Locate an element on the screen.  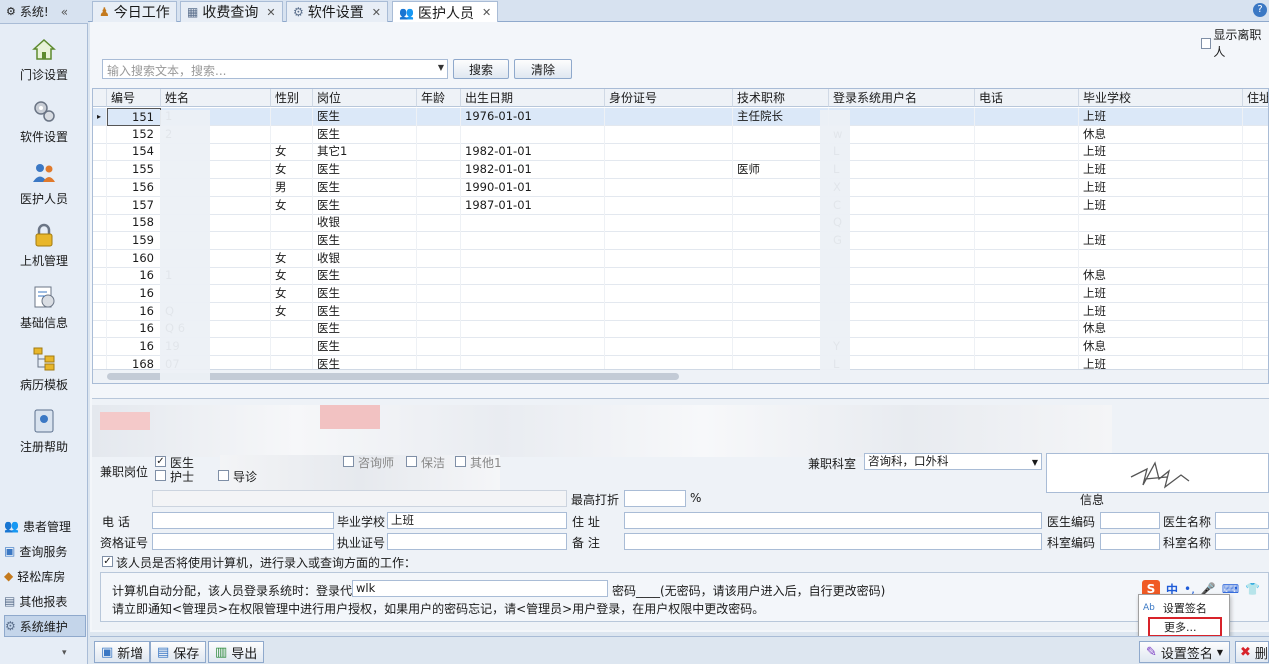
show-resigned-checkbox is located at coordinates (1206, 43).